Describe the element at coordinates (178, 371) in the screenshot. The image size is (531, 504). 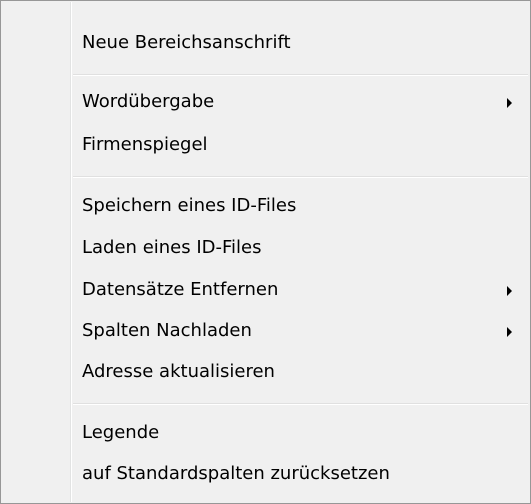
I see `menu-item-label: Adresse aktualisieren` at that location.